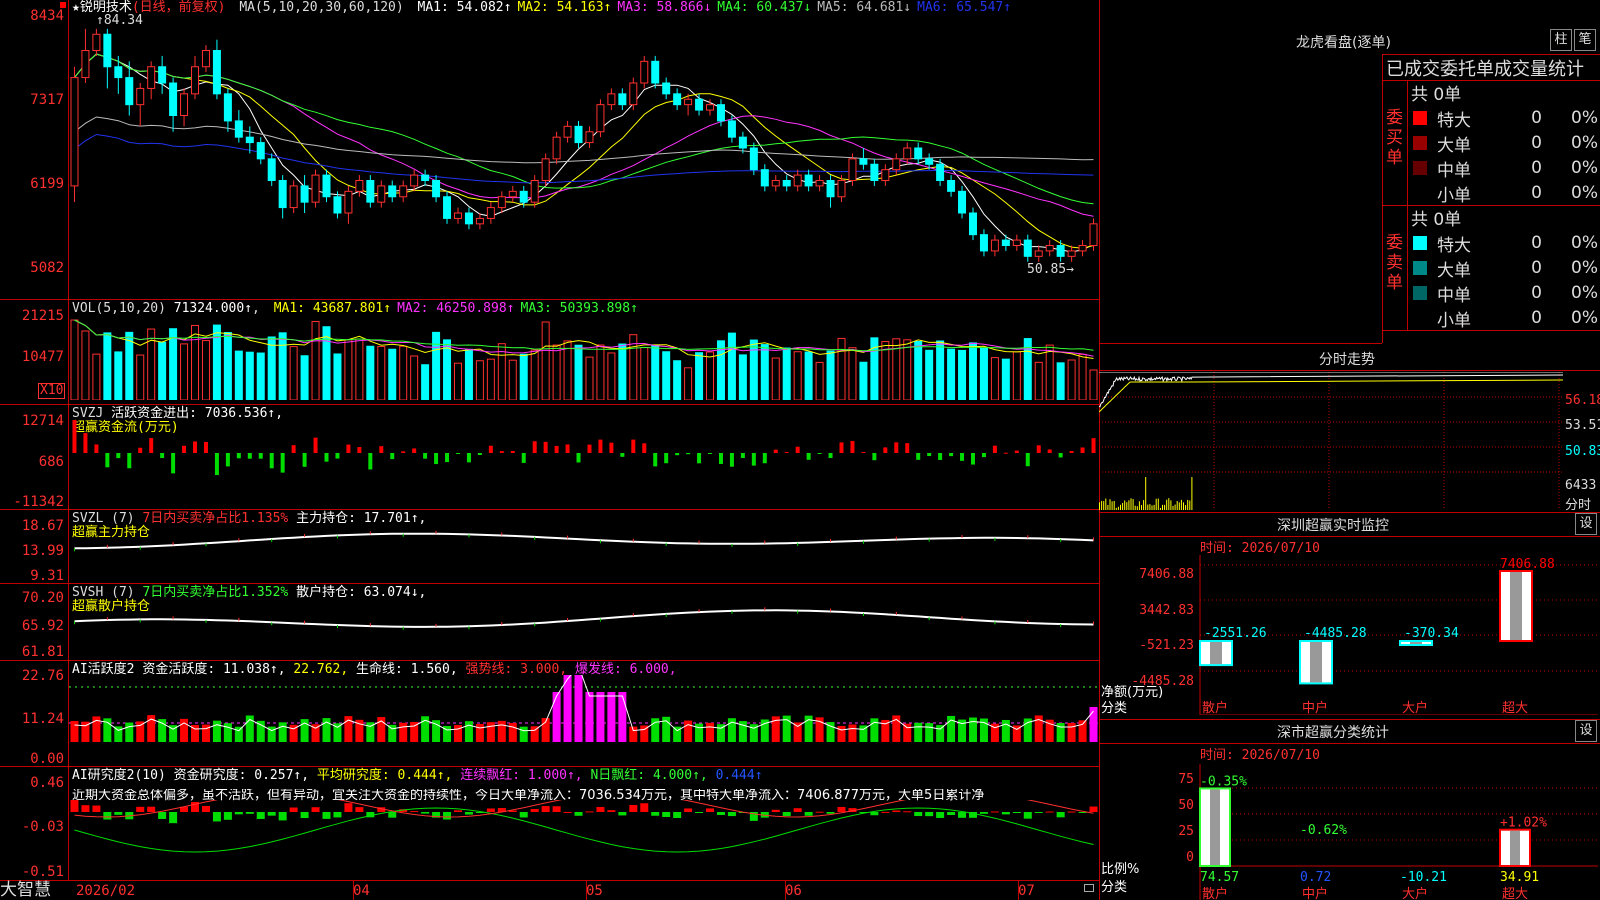 The height and width of the screenshot is (900, 1600). What do you see at coordinates (1431, 633) in the screenshot?
I see `monitor-bar-label: -370.34` at bounding box center [1431, 633].